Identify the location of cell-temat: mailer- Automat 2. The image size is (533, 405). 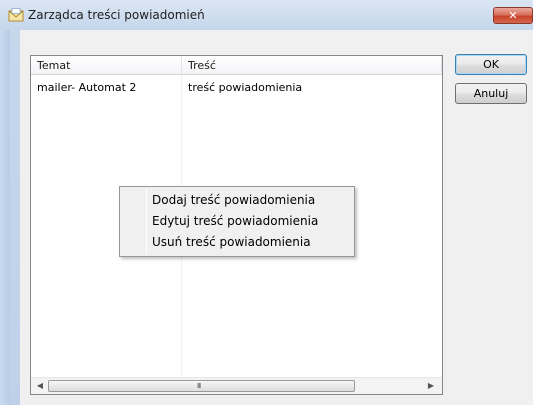
(87, 87).